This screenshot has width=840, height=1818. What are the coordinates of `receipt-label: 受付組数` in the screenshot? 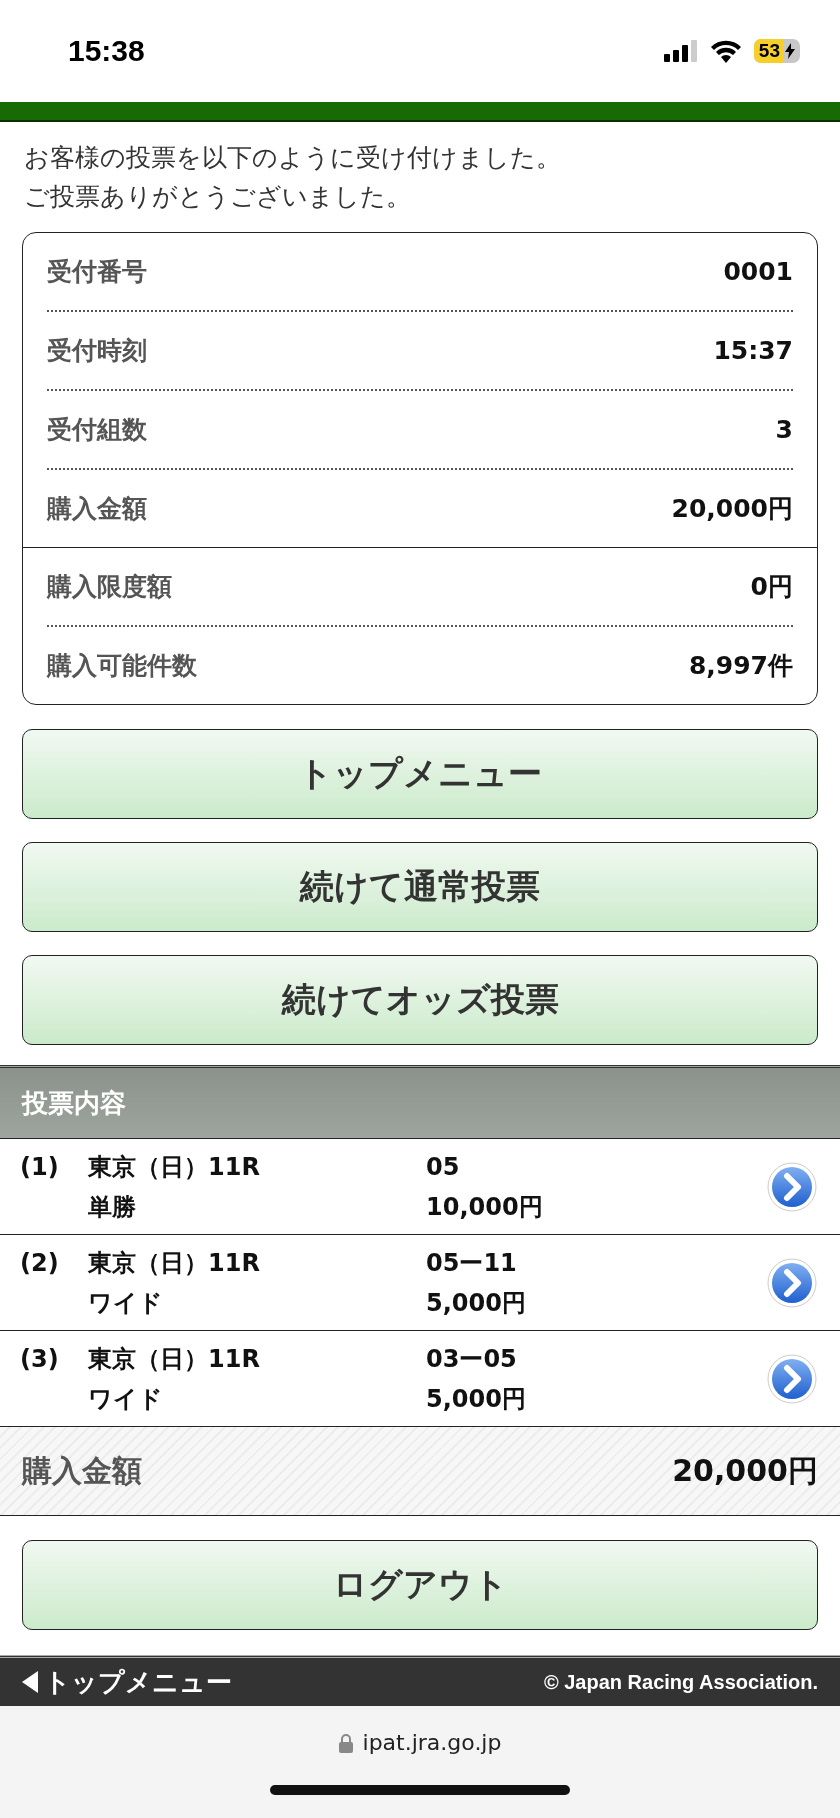 It's located at (97, 430).